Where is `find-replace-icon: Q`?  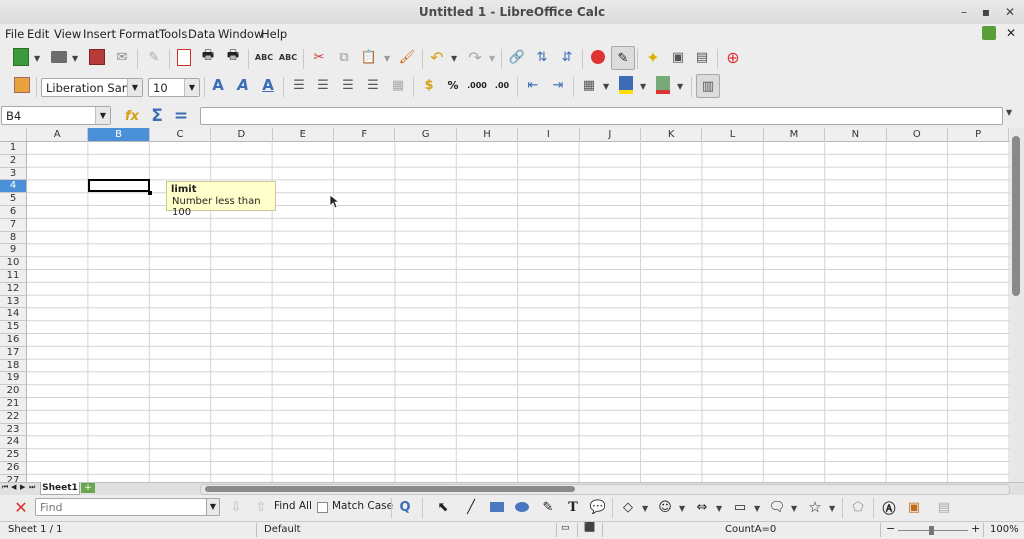 find-replace-icon: Q is located at coordinates (405, 507).